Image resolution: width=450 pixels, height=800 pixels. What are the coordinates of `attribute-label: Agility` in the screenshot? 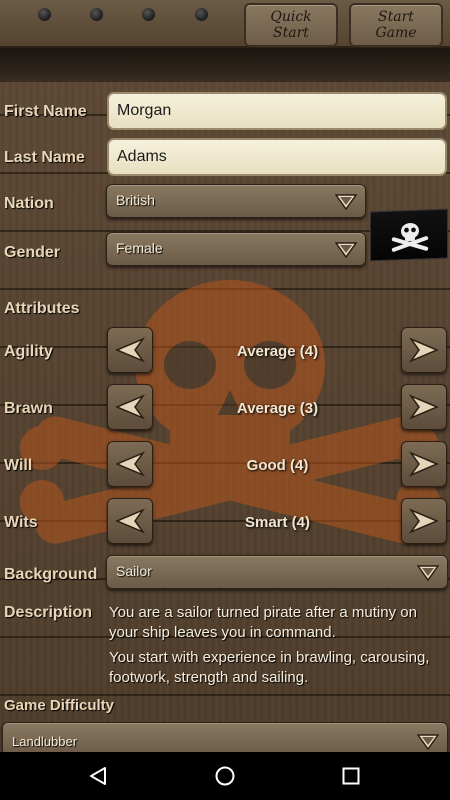 It's located at (28, 351).